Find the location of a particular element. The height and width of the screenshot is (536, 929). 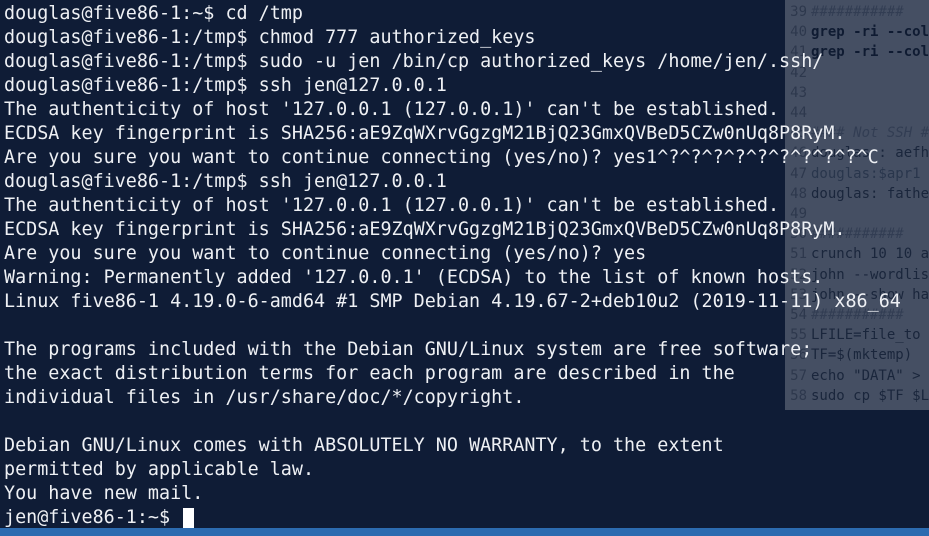

terminal-line: You have new mail. is located at coordinates (104, 493).